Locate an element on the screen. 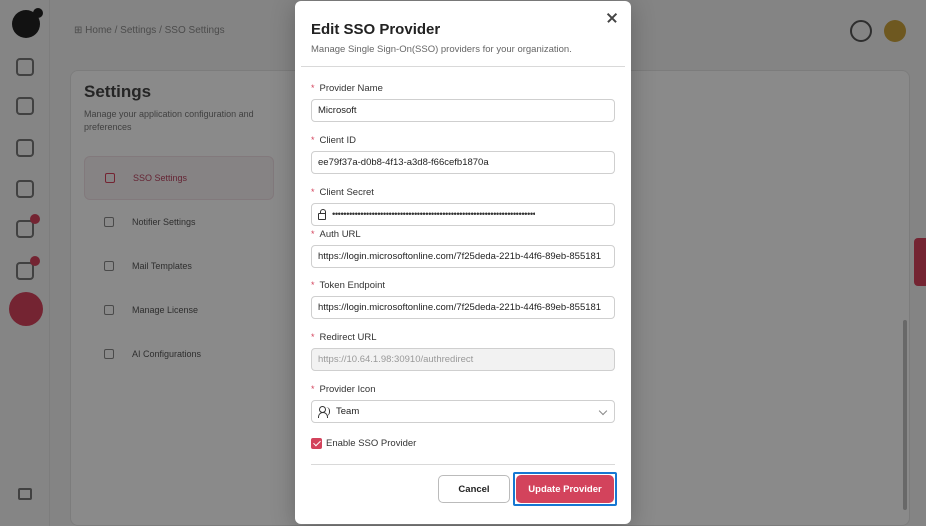 The width and height of the screenshot is (926, 526). label-text: Client Secret is located at coordinates (346, 192).